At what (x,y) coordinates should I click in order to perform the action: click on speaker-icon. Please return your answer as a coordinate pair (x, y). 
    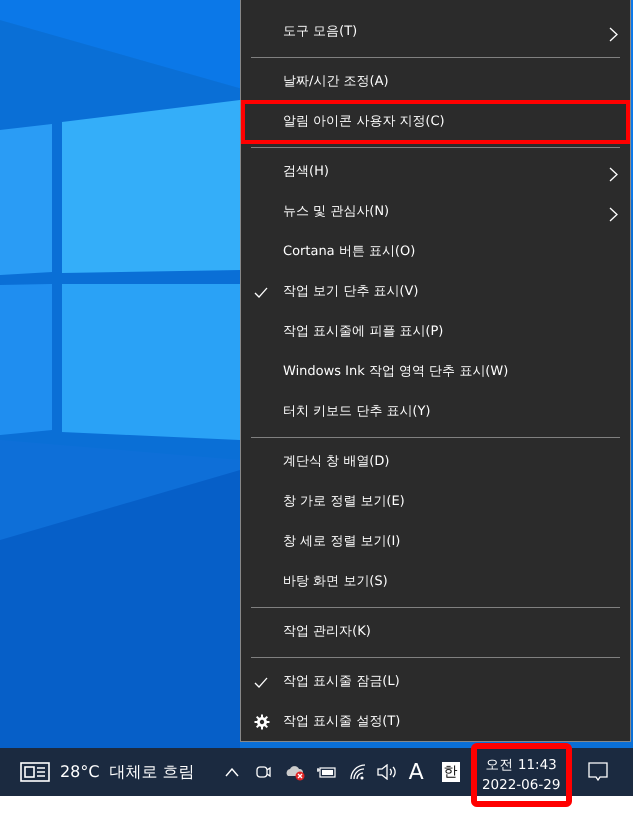
    Looking at the image, I should click on (386, 772).